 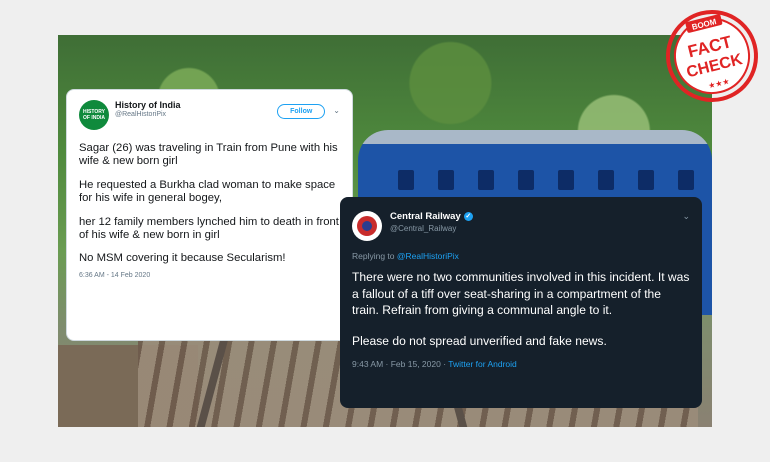 What do you see at coordinates (428, 256) in the screenshot?
I see `mention-link: @RealHistoriPix` at bounding box center [428, 256].